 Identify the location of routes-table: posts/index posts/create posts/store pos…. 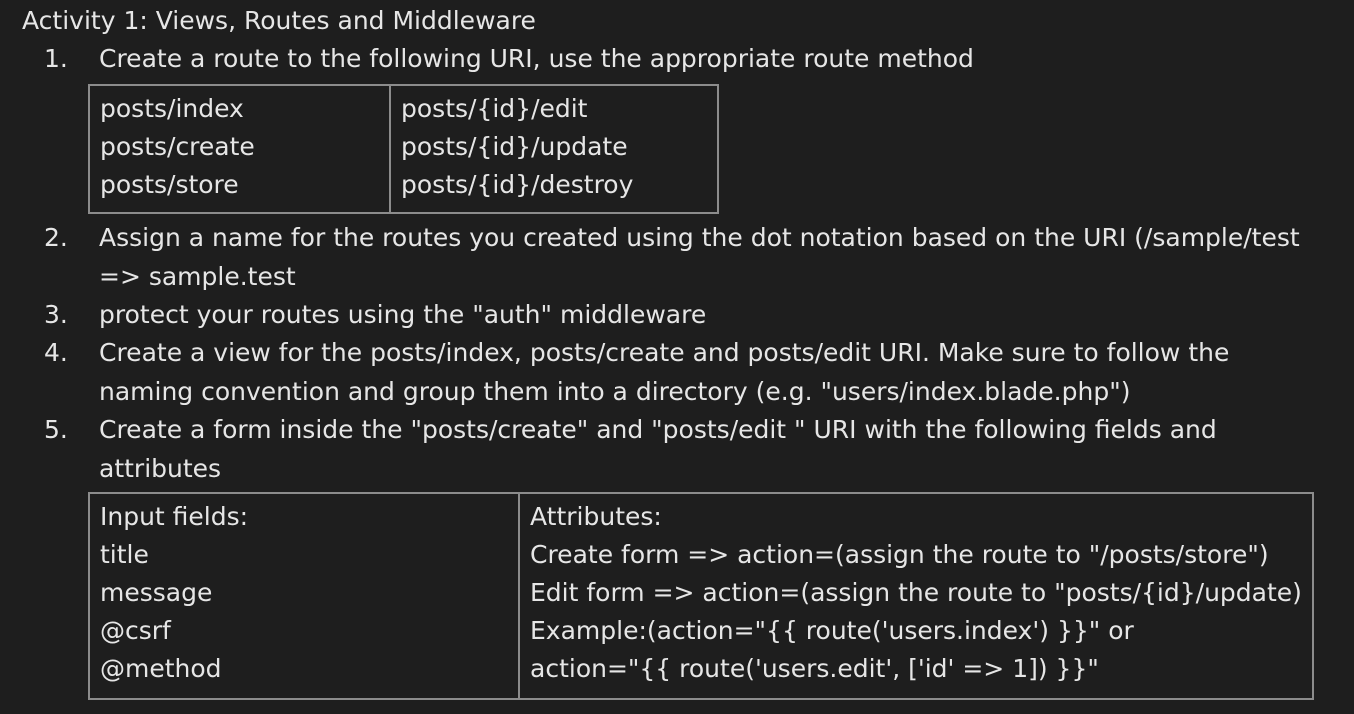
(403, 149).